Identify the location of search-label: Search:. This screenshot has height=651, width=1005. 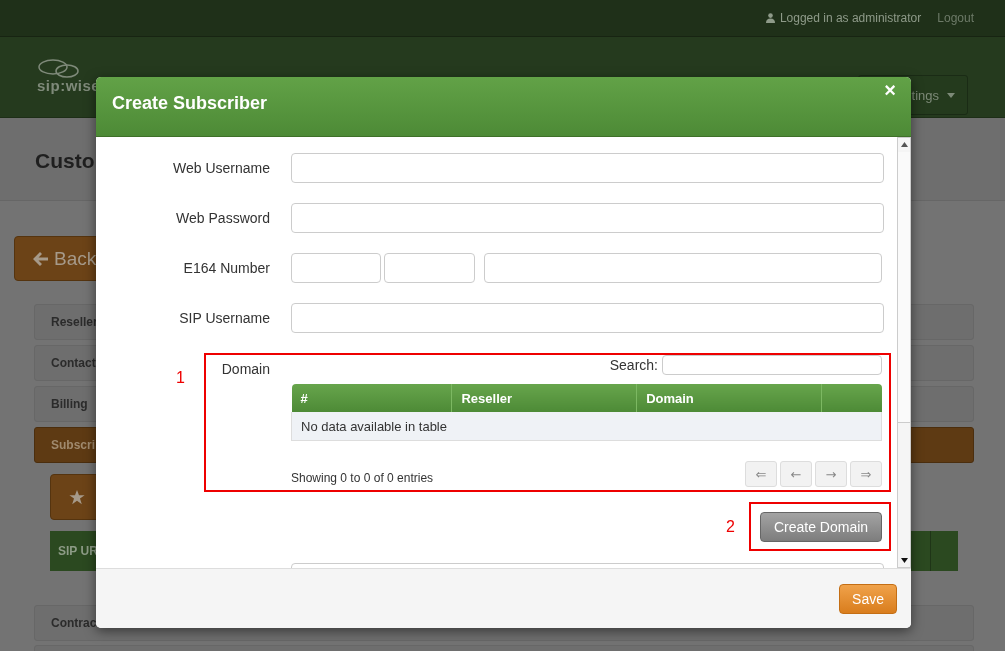
(633, 365).